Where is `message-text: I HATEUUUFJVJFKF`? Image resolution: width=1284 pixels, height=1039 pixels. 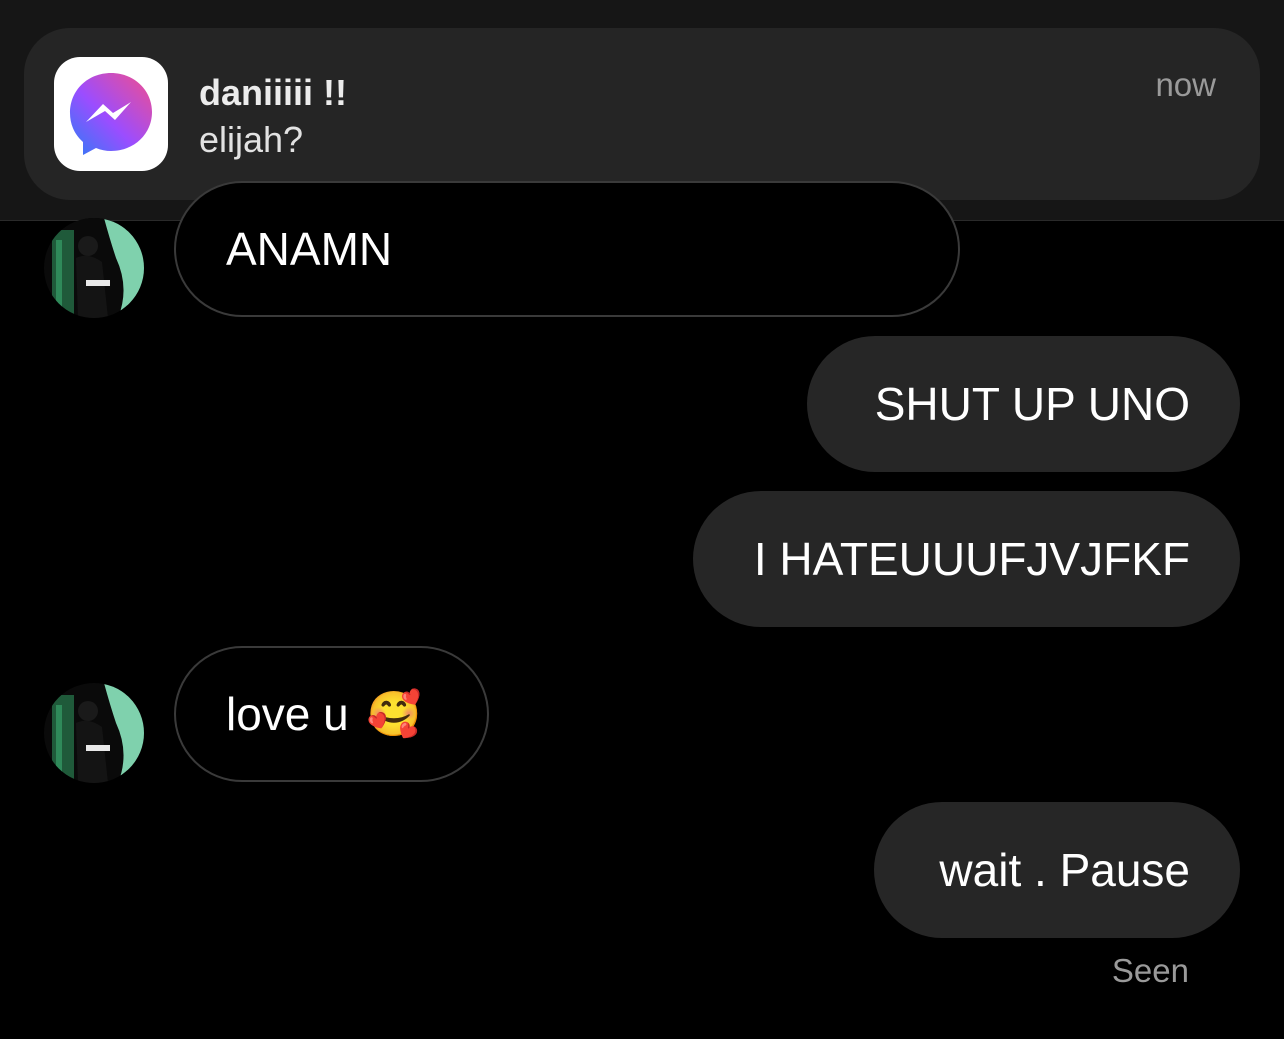 message-text: I HATEUUUFJVJFKF is located at coordinates (971, 559).